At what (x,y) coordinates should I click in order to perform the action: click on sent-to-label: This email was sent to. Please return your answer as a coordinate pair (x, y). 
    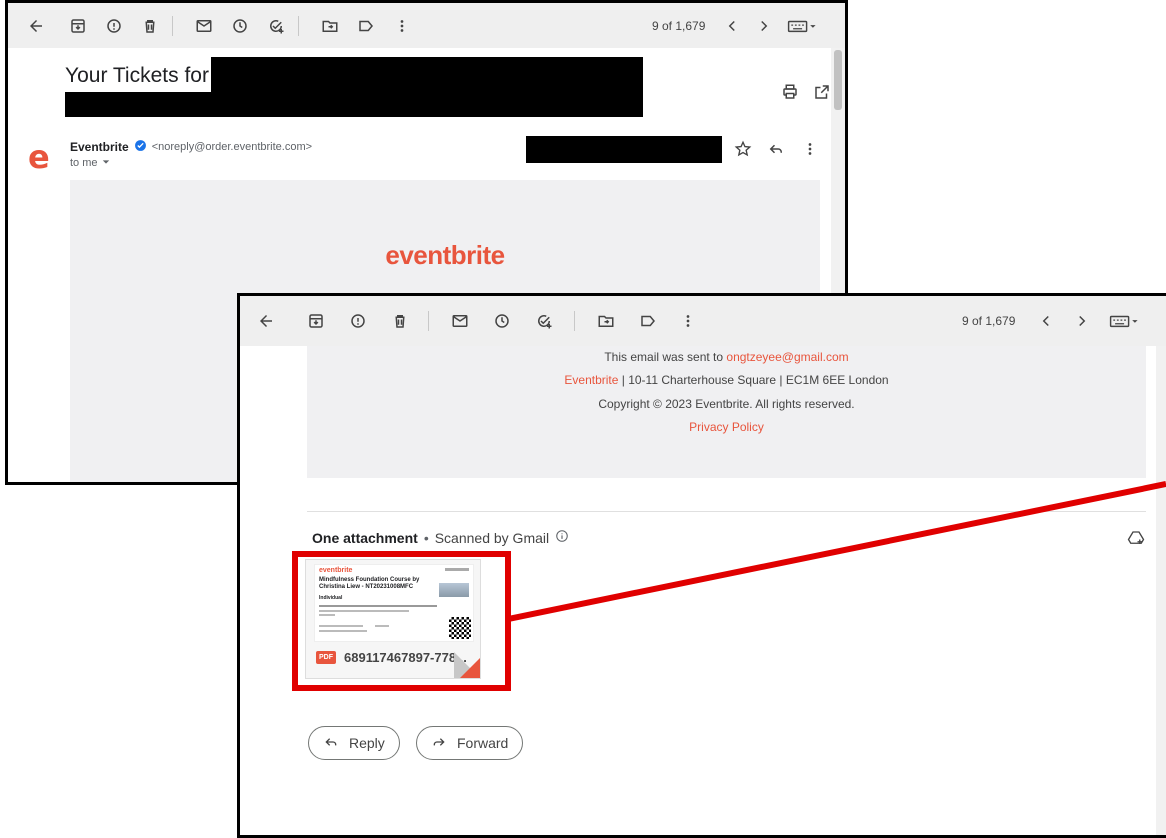
    Looking at the image, I should click on (665, 357).